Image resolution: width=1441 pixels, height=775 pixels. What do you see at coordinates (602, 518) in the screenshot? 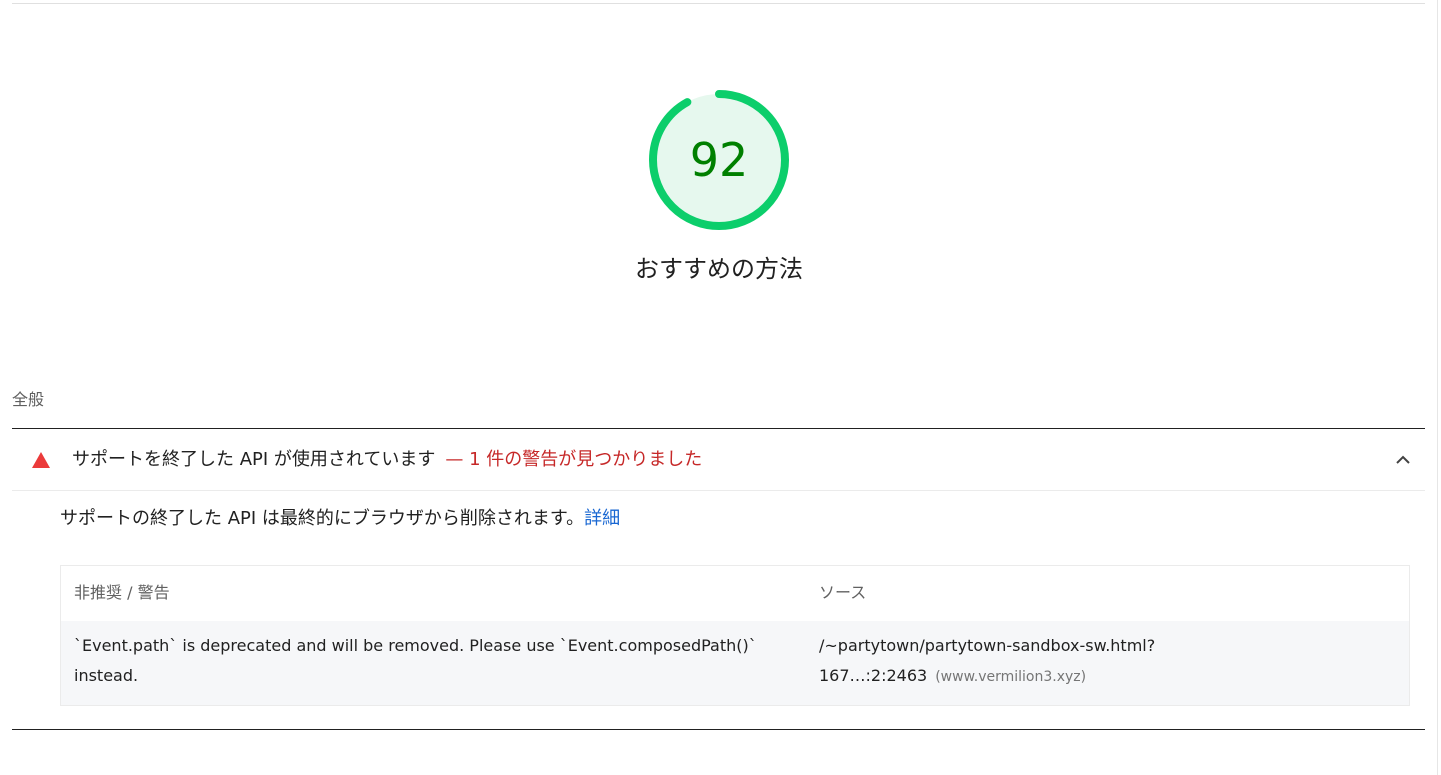
I see `learn-more-link: 詳細` at bounding box center [602, 518].